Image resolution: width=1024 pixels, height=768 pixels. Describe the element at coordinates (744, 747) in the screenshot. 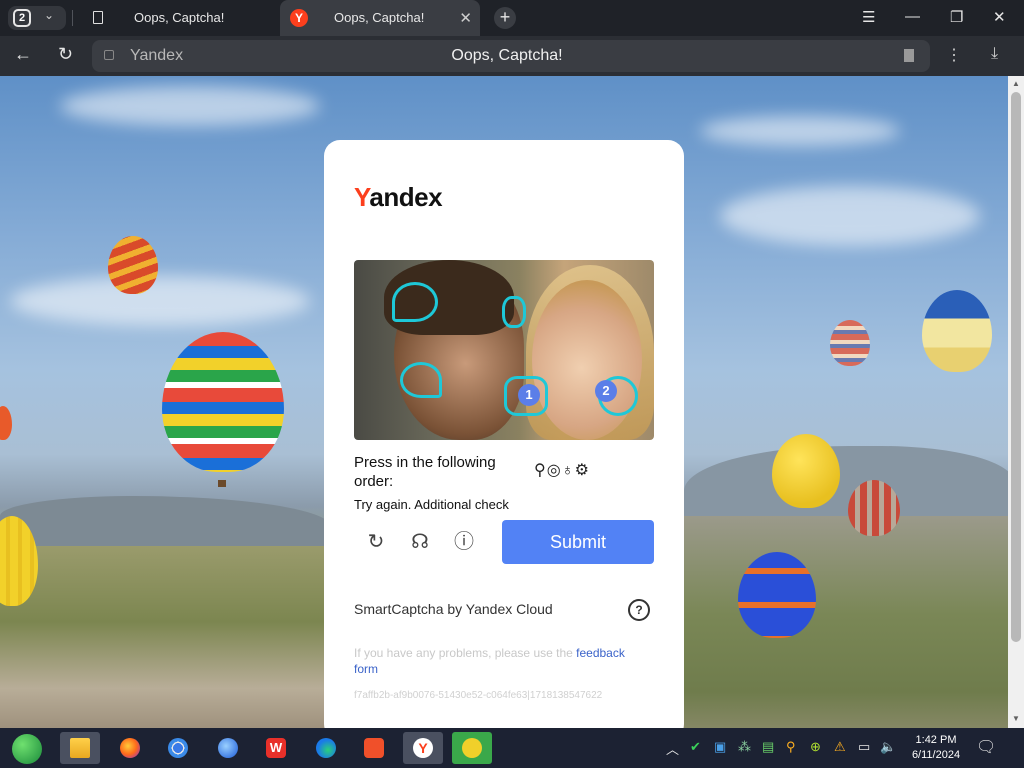

I see `network-share-icon: ⁂` at that location.